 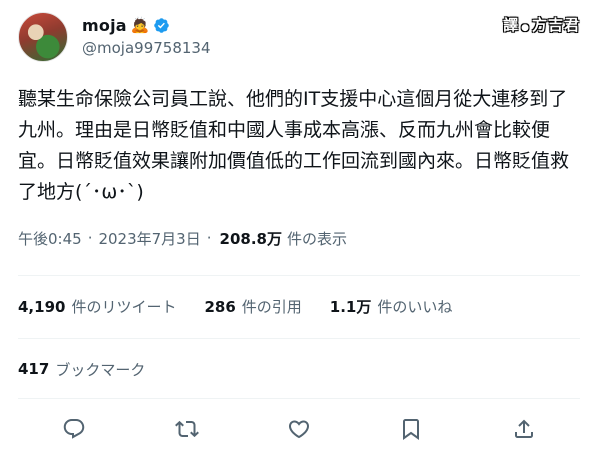 I want to click on translator-watermark: 譯 ● 方吉君, so click(x=541, y=24).